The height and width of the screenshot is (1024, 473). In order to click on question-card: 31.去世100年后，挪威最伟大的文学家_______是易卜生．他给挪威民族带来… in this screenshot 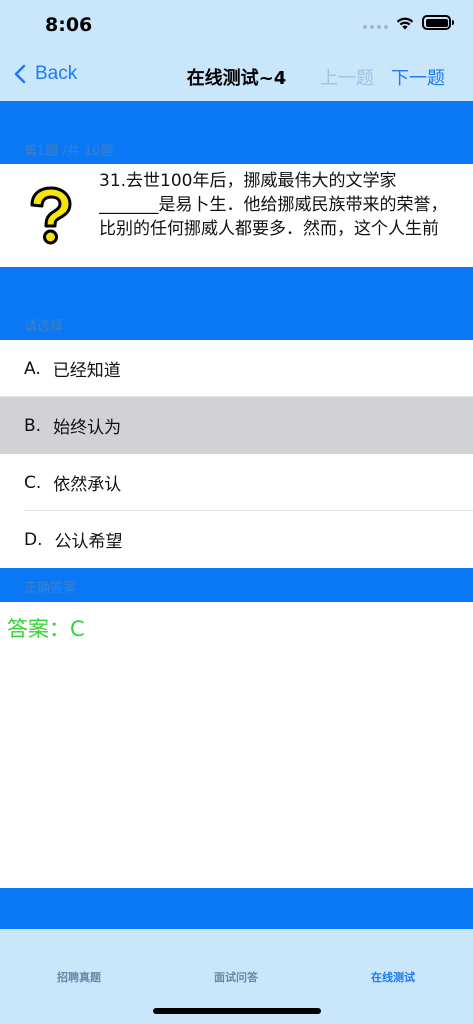, I will do `click(236, 215)`.